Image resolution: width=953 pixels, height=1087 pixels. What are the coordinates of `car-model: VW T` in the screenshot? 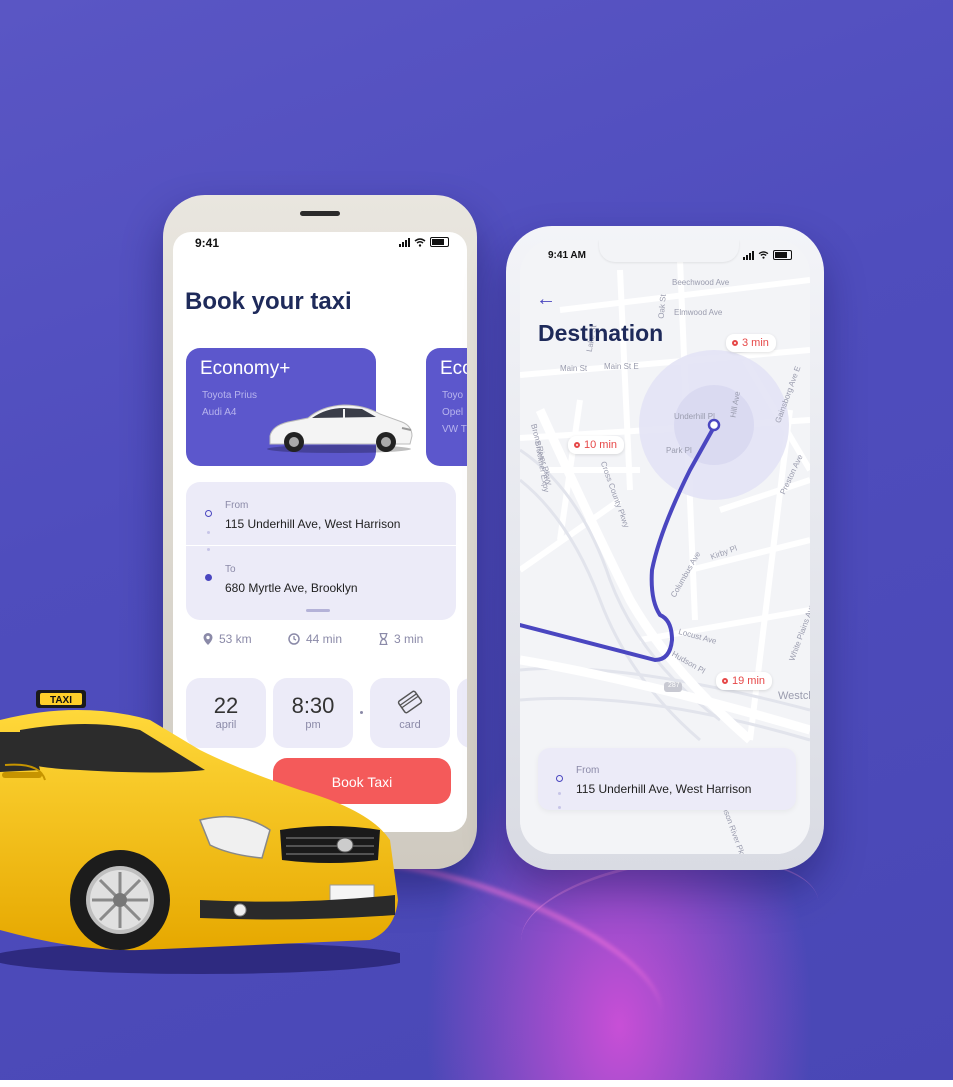 It's located at (454, 429).